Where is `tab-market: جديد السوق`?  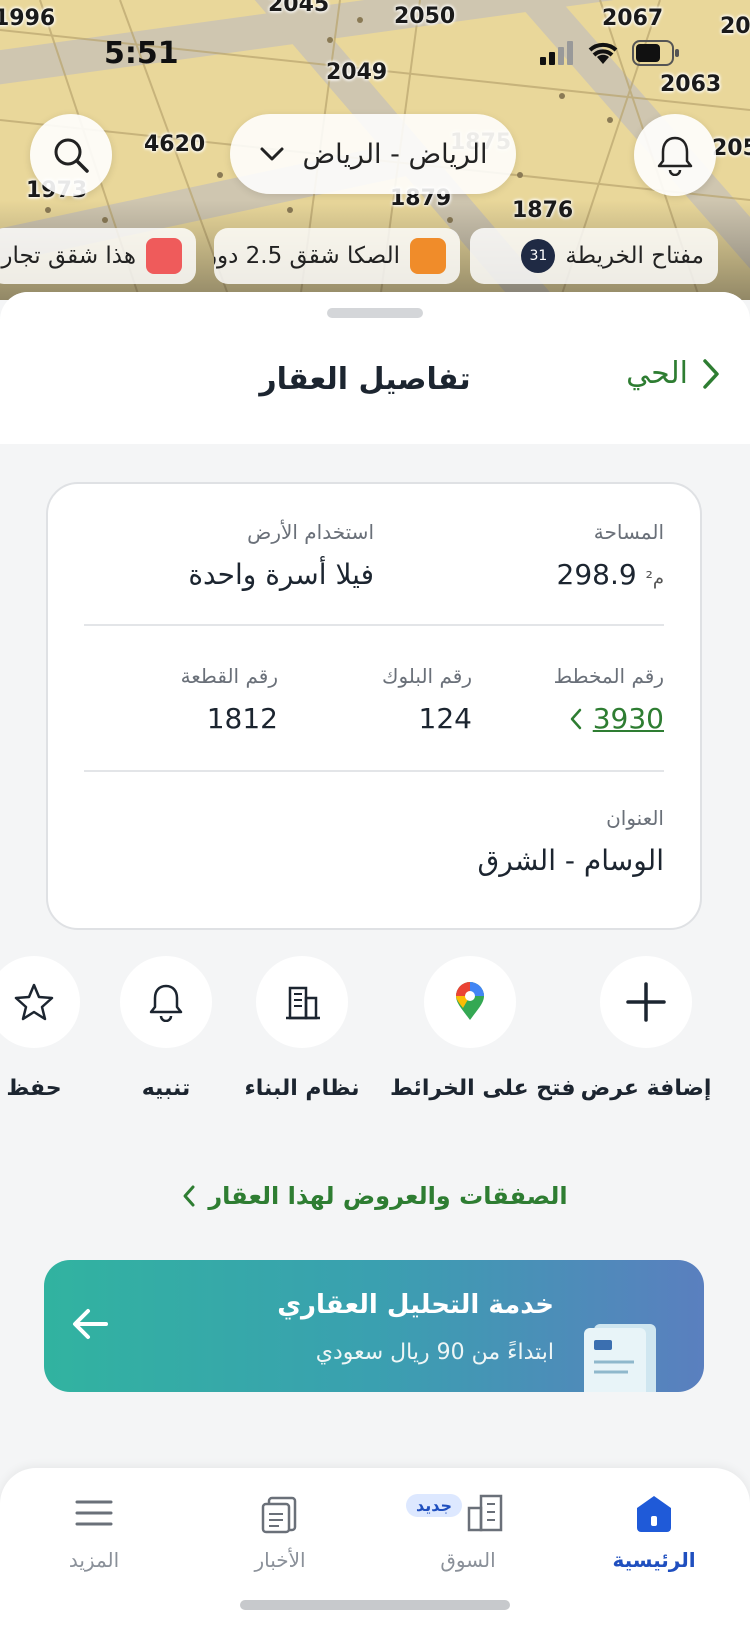
tab-market: جديد السوق is located at coordinates (468, 1532).